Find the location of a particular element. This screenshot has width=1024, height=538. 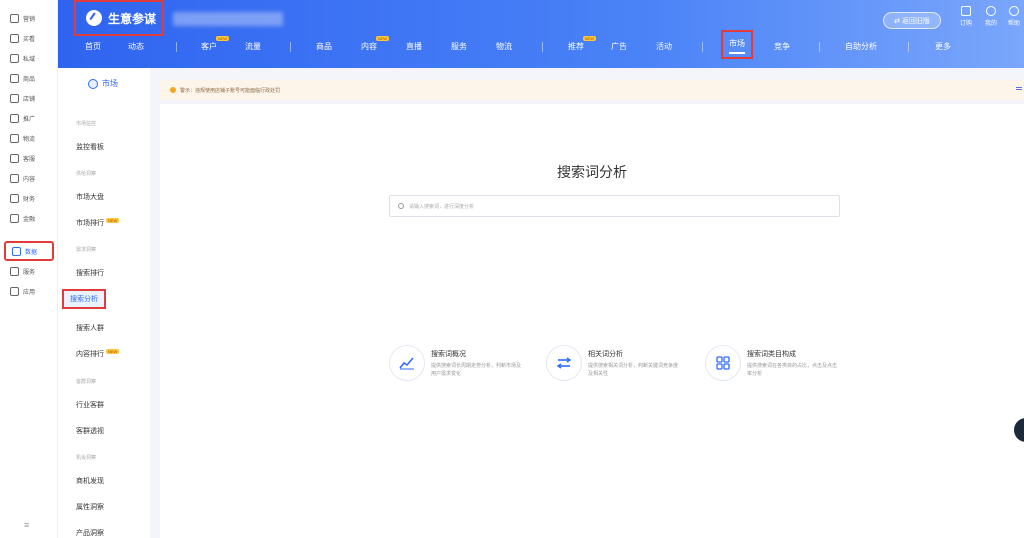

chart-icon is located at coordinates (16, 251).